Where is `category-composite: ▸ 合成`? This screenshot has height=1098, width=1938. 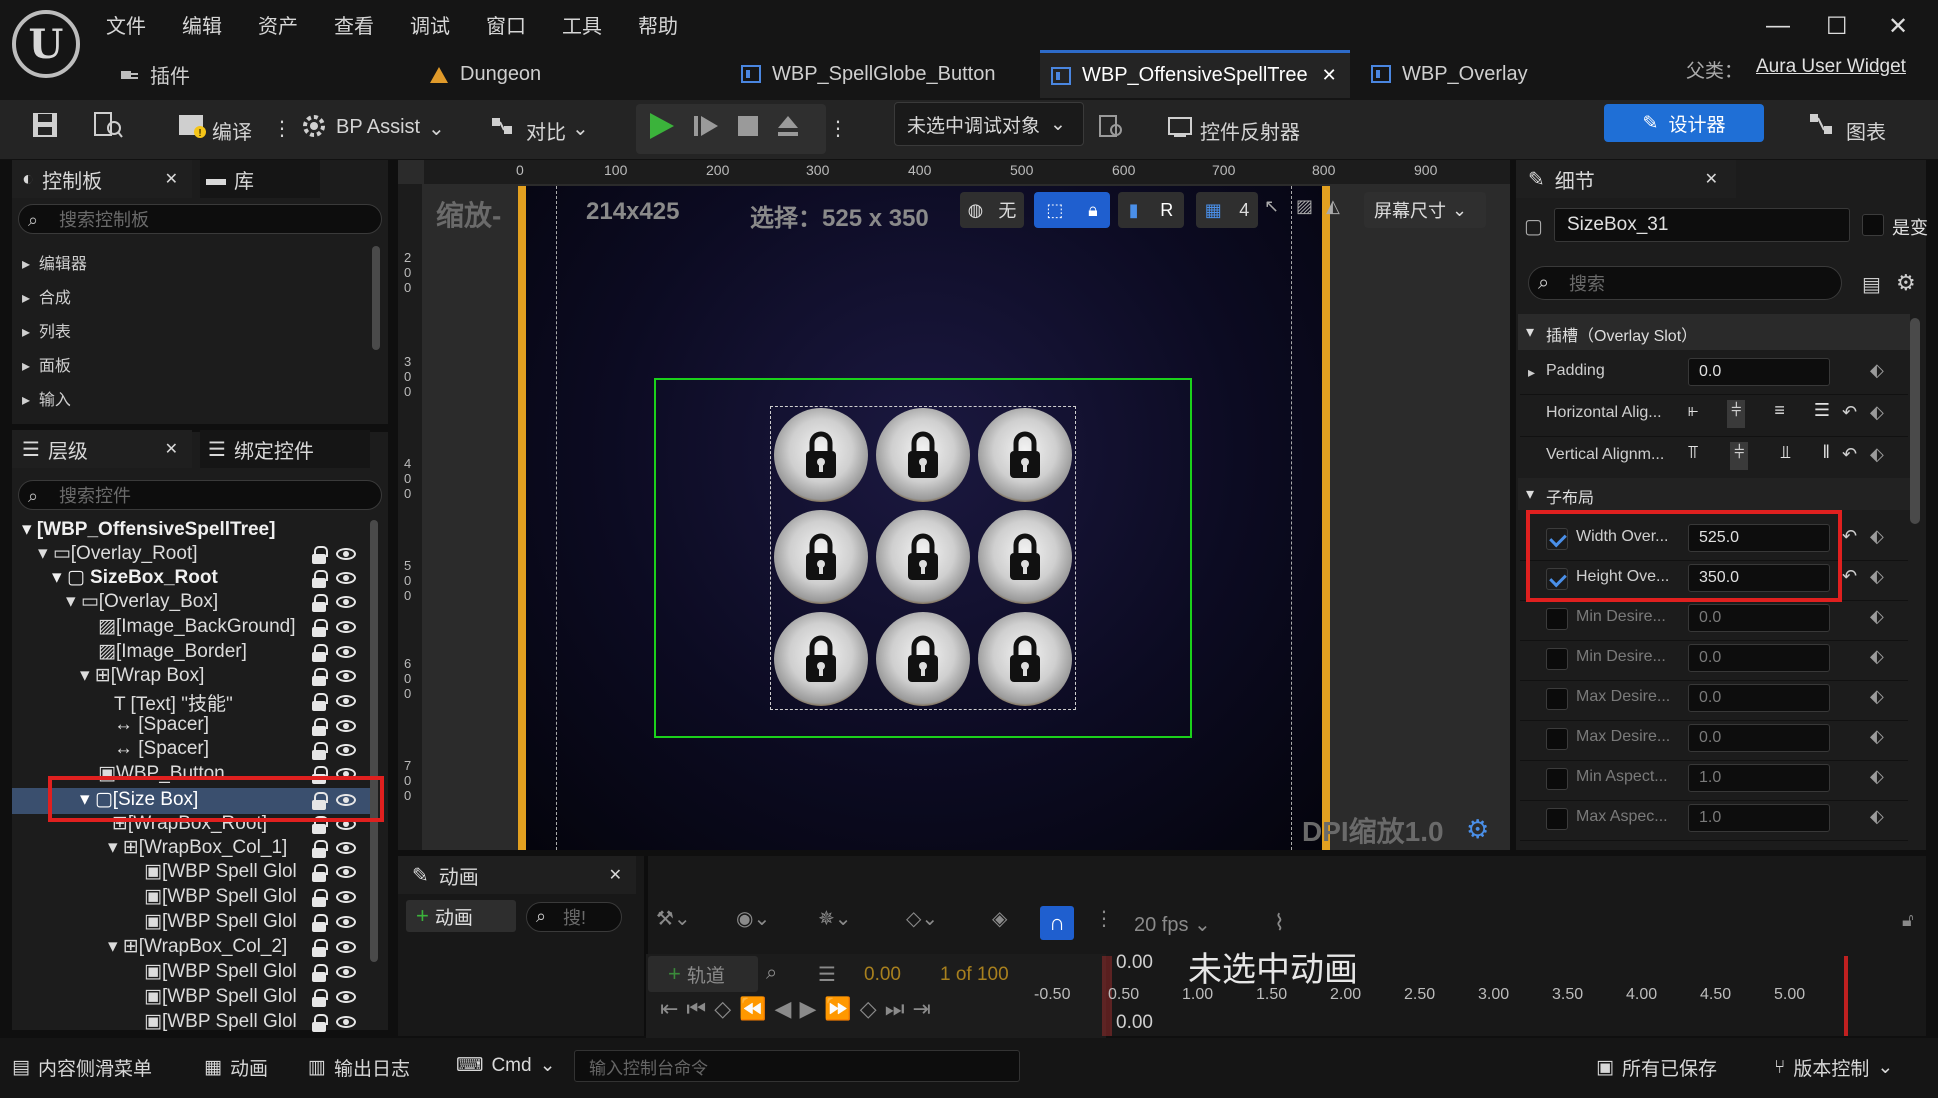
category-composite: ▸ 合成 is located at coordinates (46, 296).